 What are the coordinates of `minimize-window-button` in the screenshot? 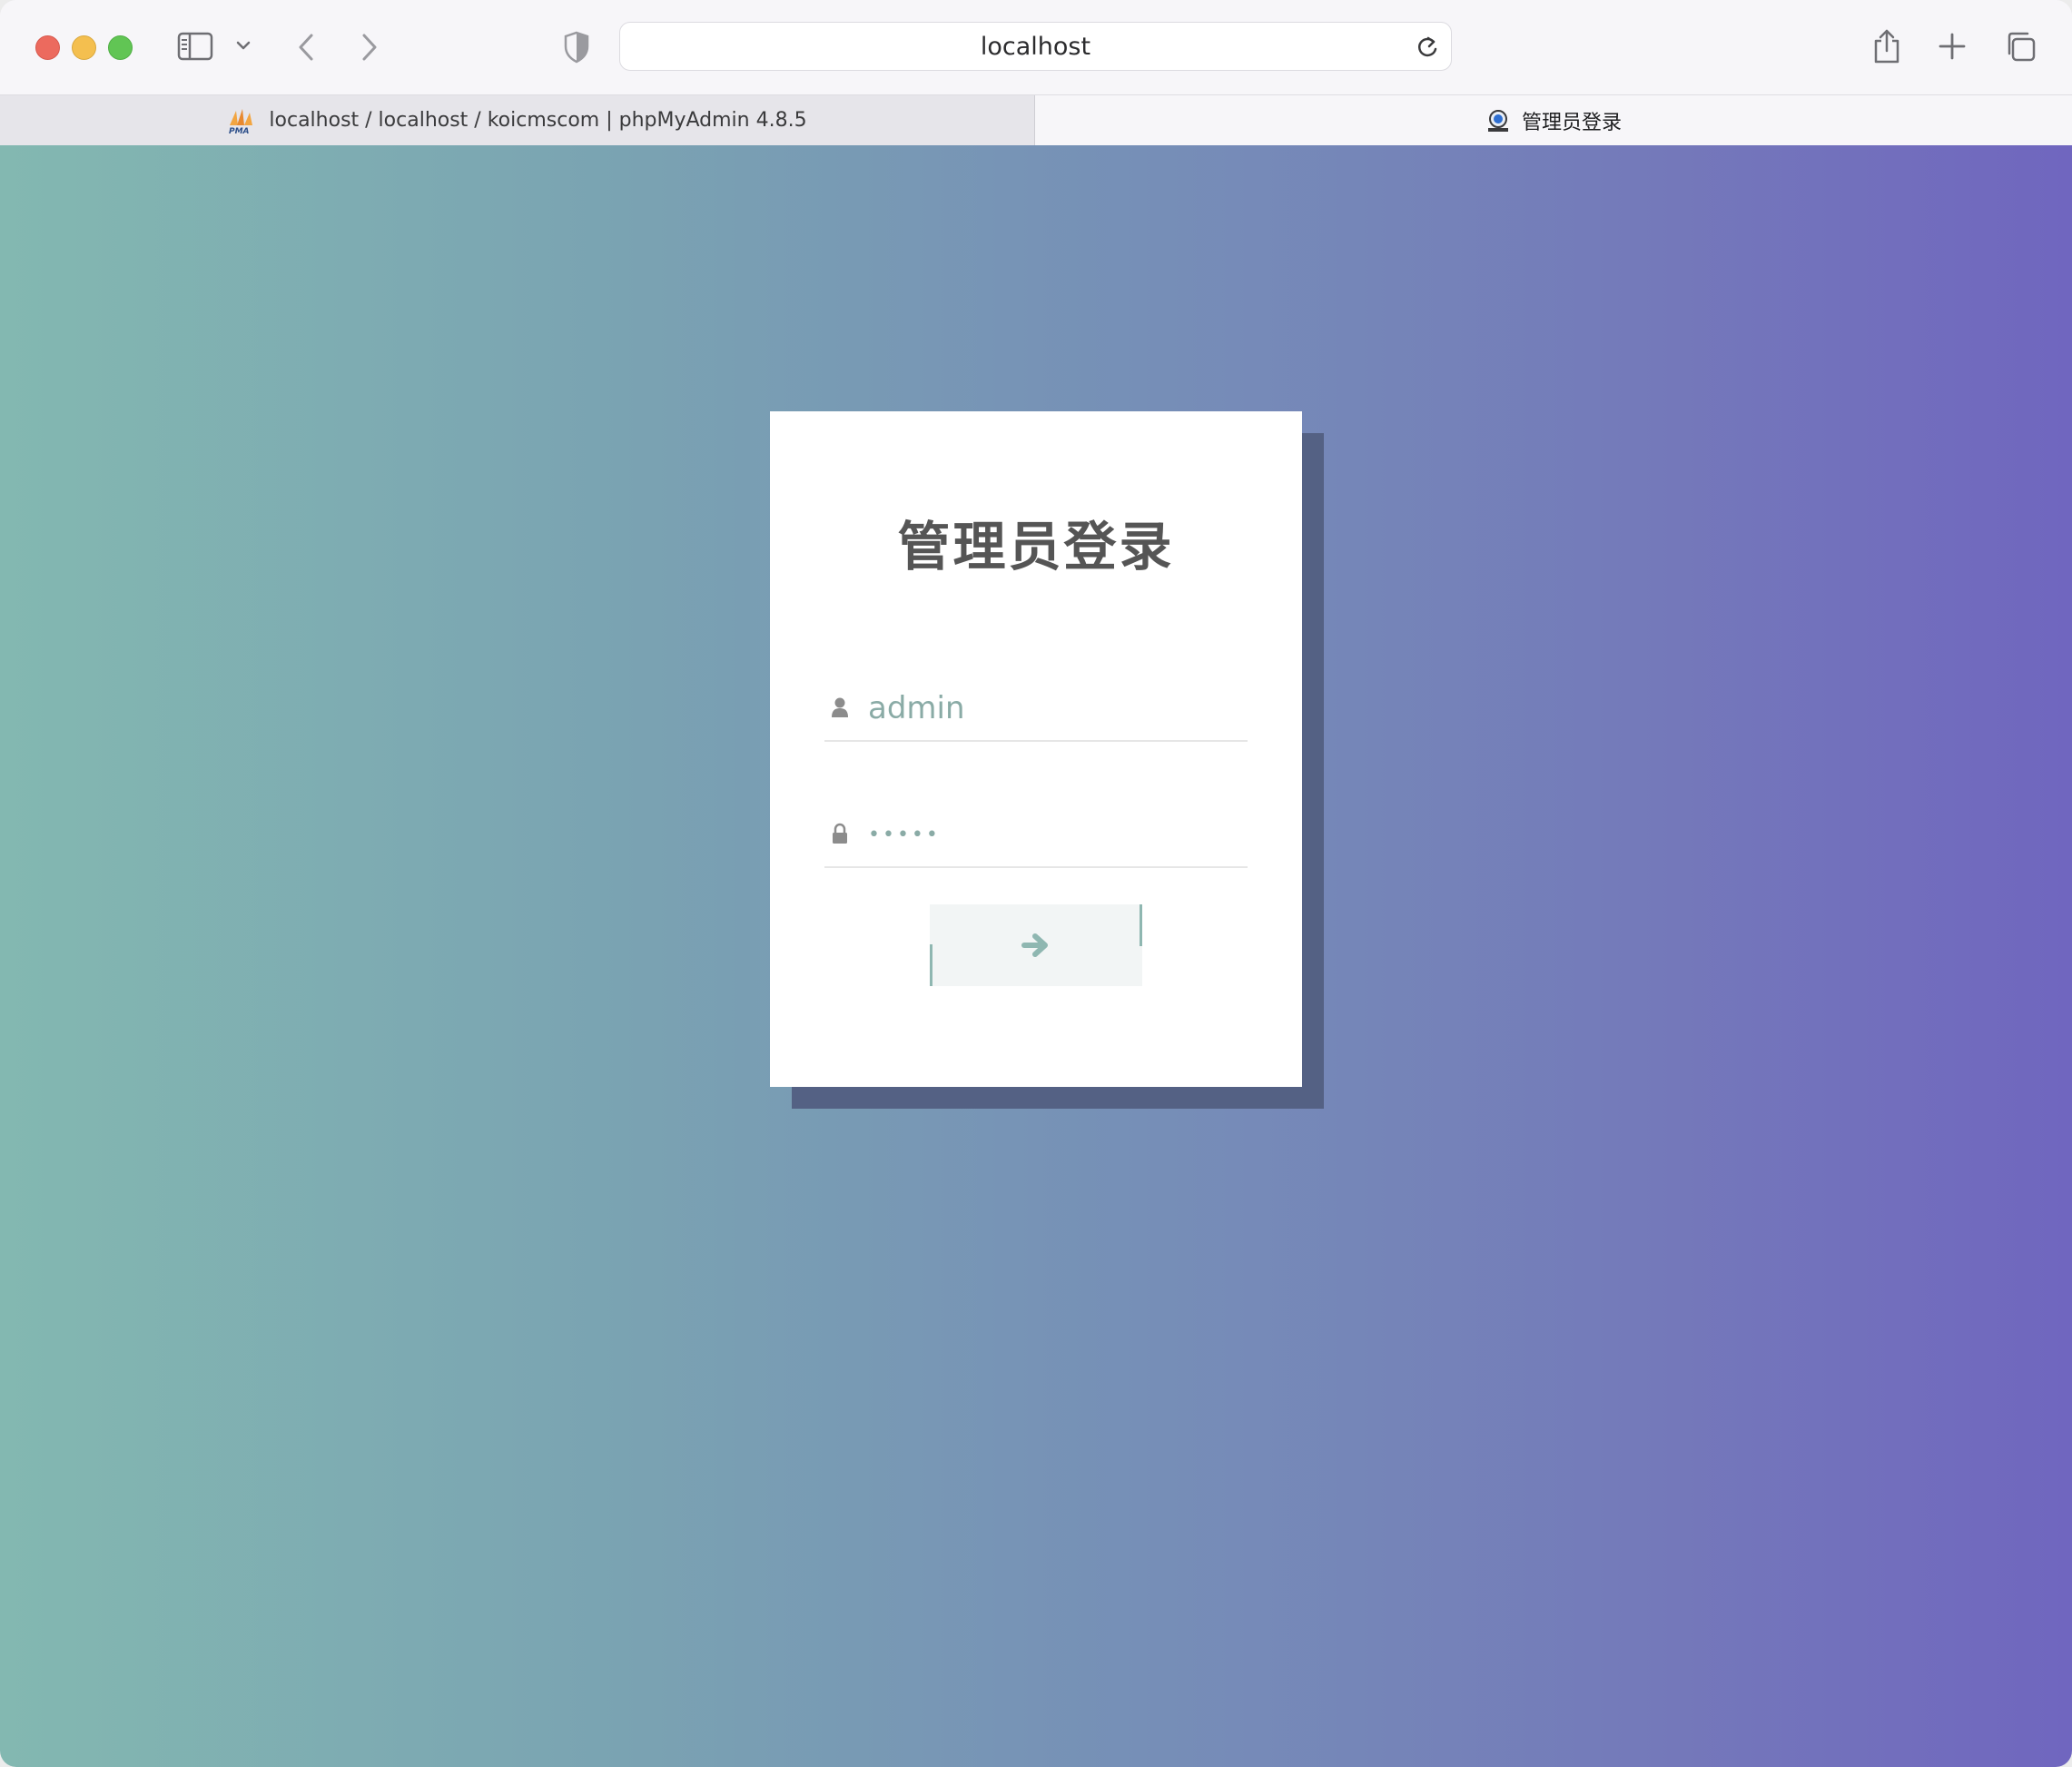 It's located at (84, 47).